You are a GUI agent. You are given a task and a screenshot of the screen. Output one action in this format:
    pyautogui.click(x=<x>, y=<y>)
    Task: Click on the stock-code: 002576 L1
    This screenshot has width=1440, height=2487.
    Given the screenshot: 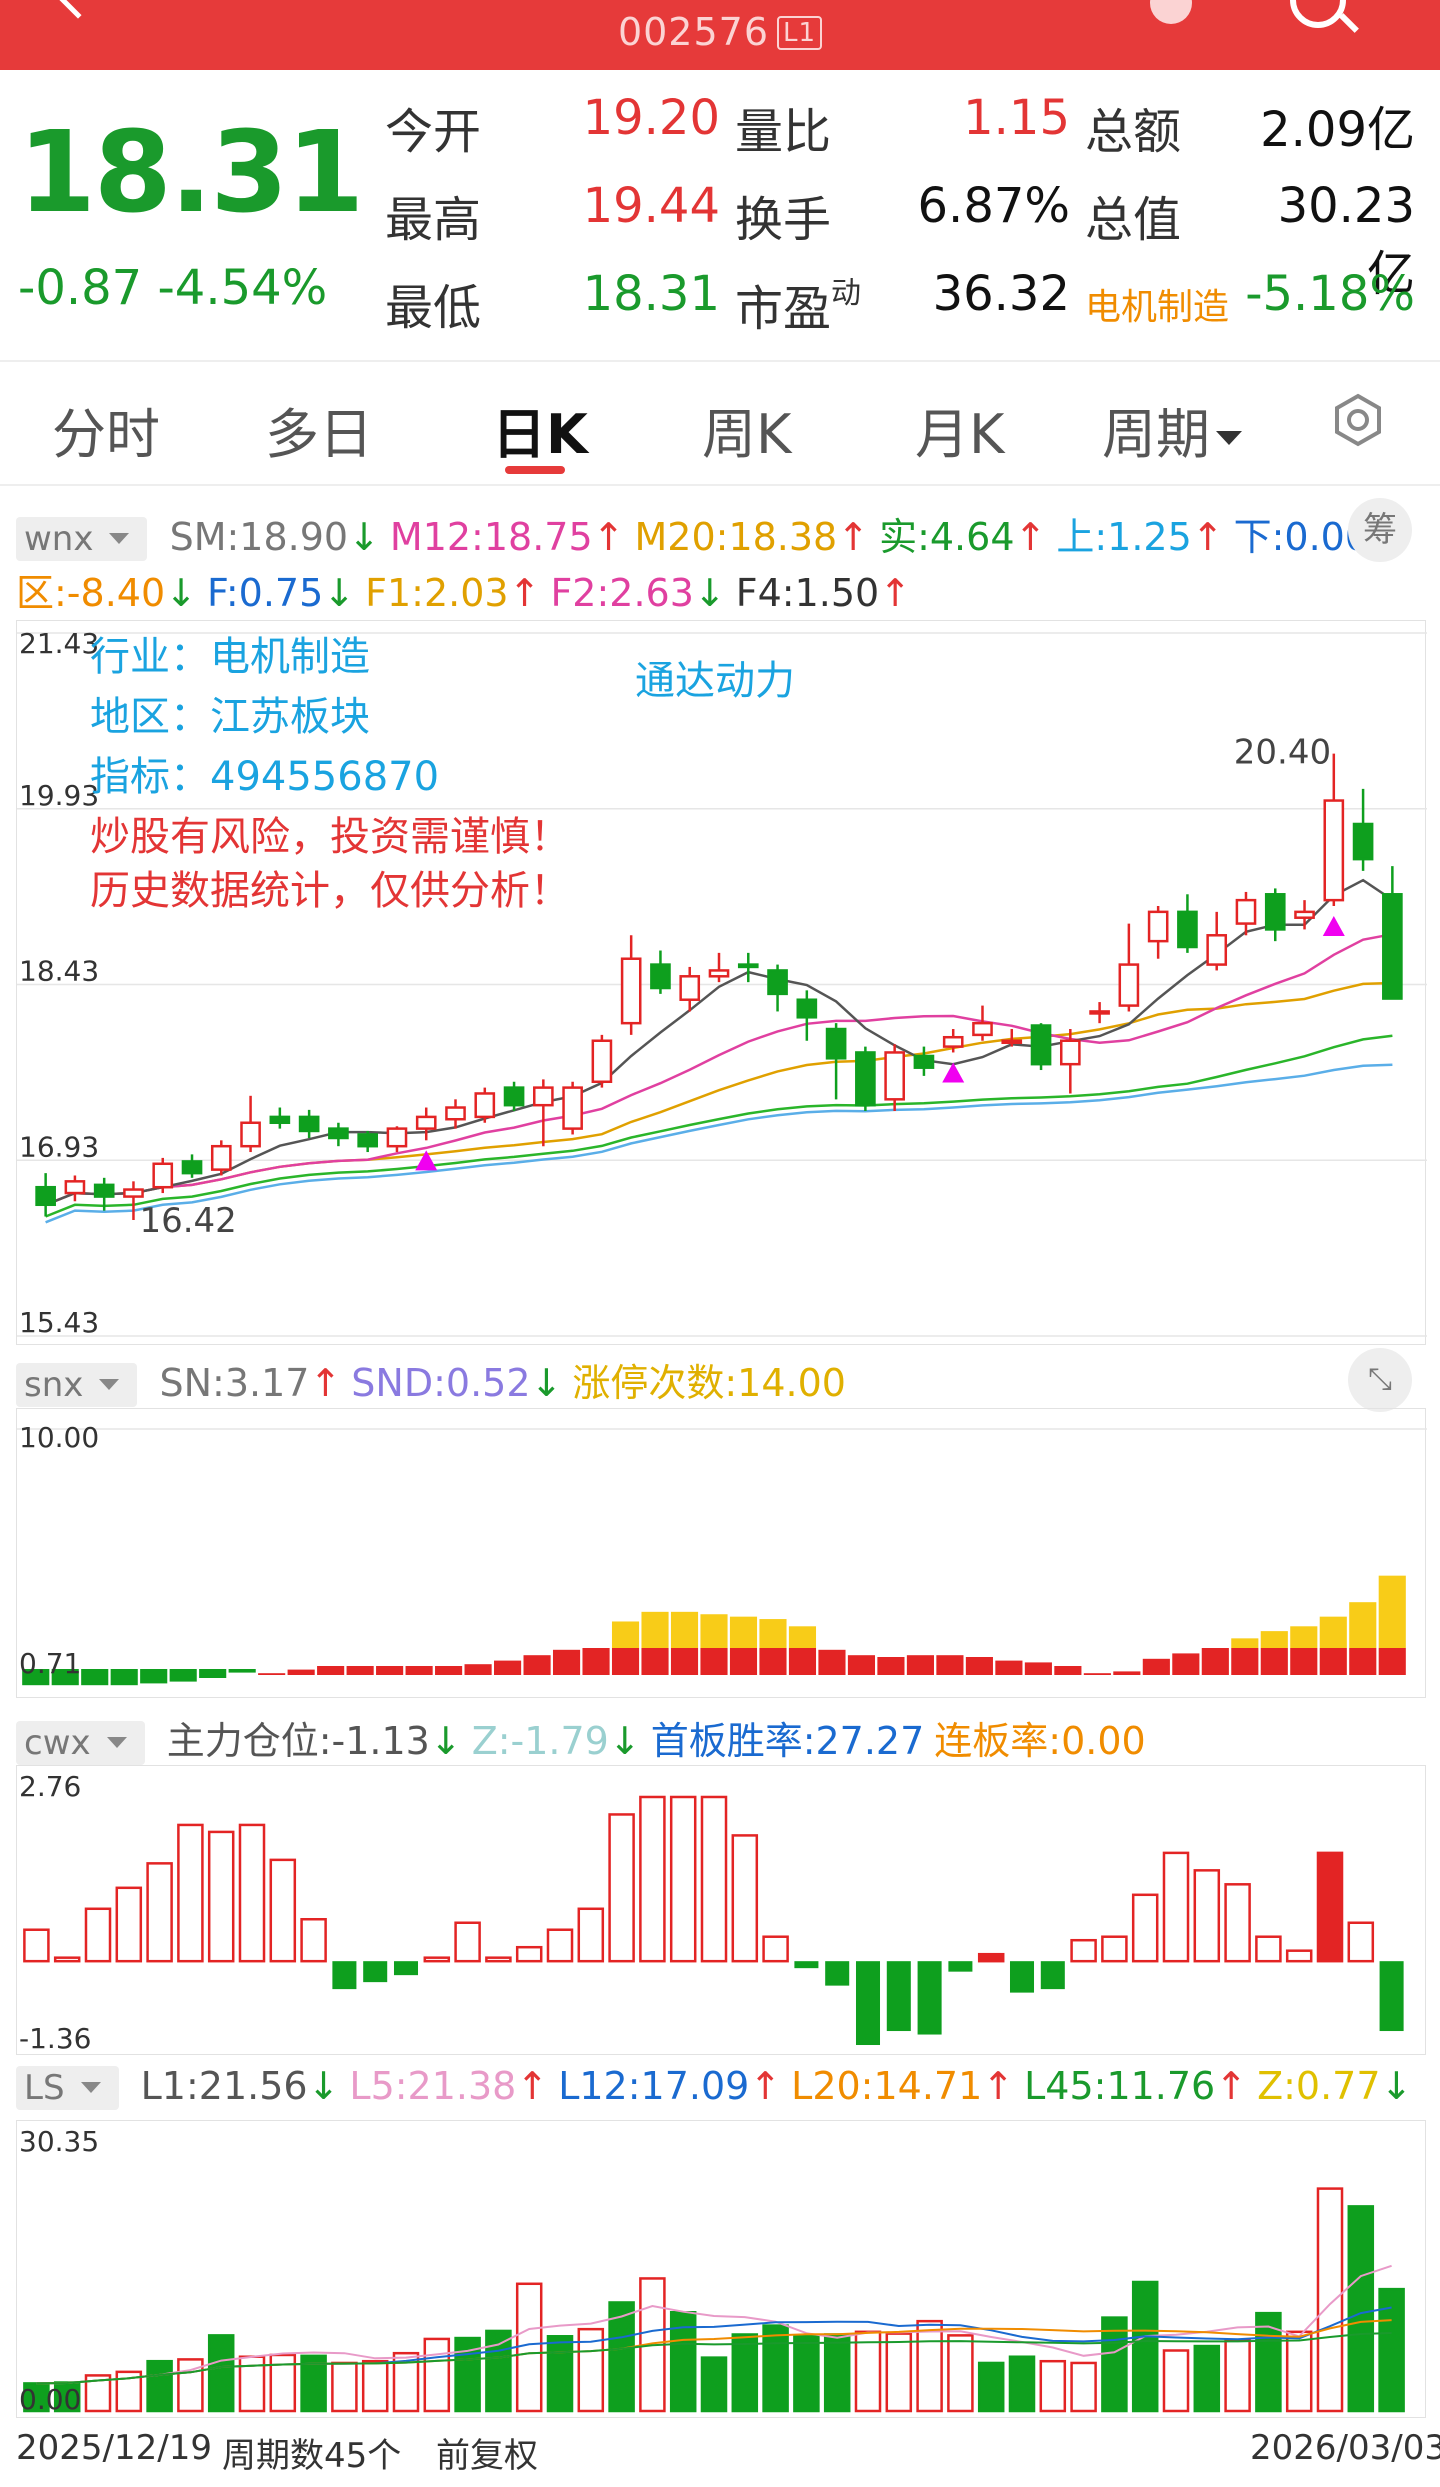 What is the action you would take?
    pyautogui.click(x=720, y=32)
    